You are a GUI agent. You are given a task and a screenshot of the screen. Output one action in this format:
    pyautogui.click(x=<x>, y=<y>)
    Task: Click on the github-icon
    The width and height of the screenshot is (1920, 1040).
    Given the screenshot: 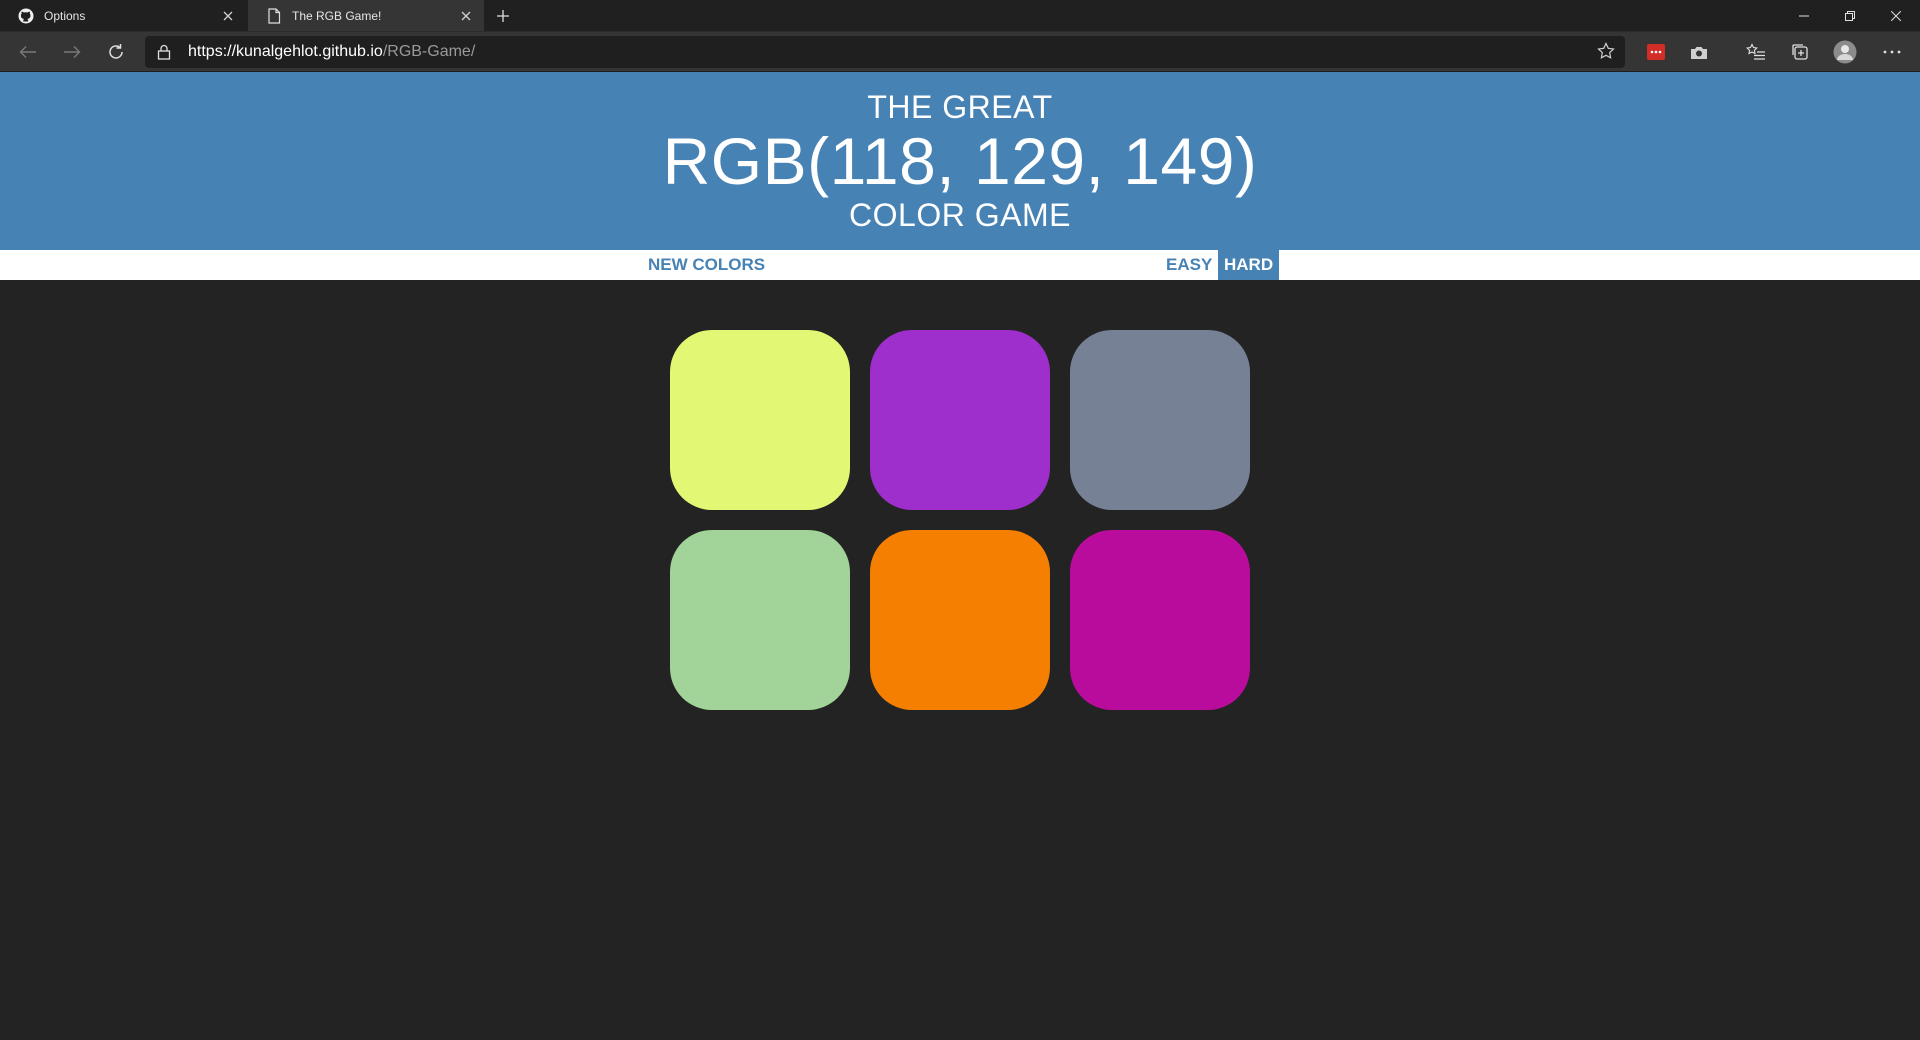 What is the action you would take?
    pyautogui.click(x=26, y=16)
    